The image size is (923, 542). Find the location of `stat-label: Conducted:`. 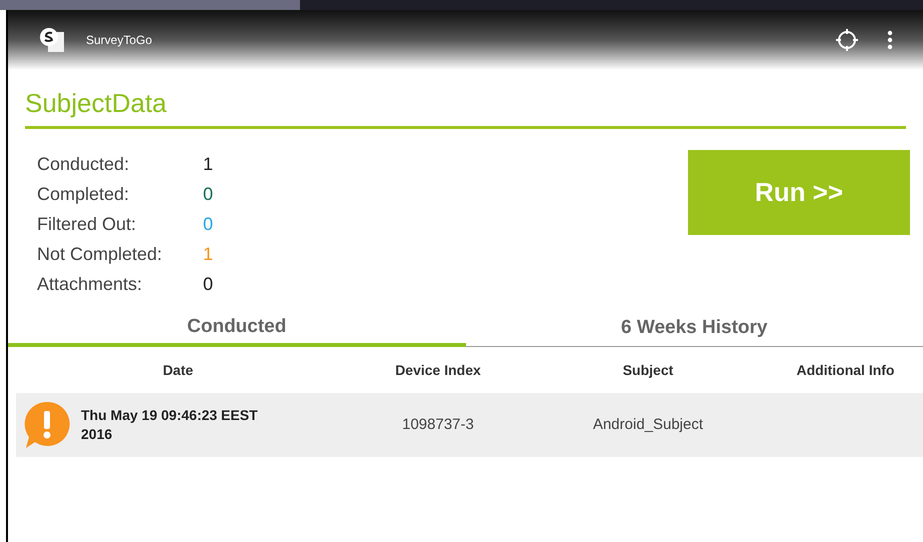

stat-label: Conducted: is located at coordinates (83, 164).